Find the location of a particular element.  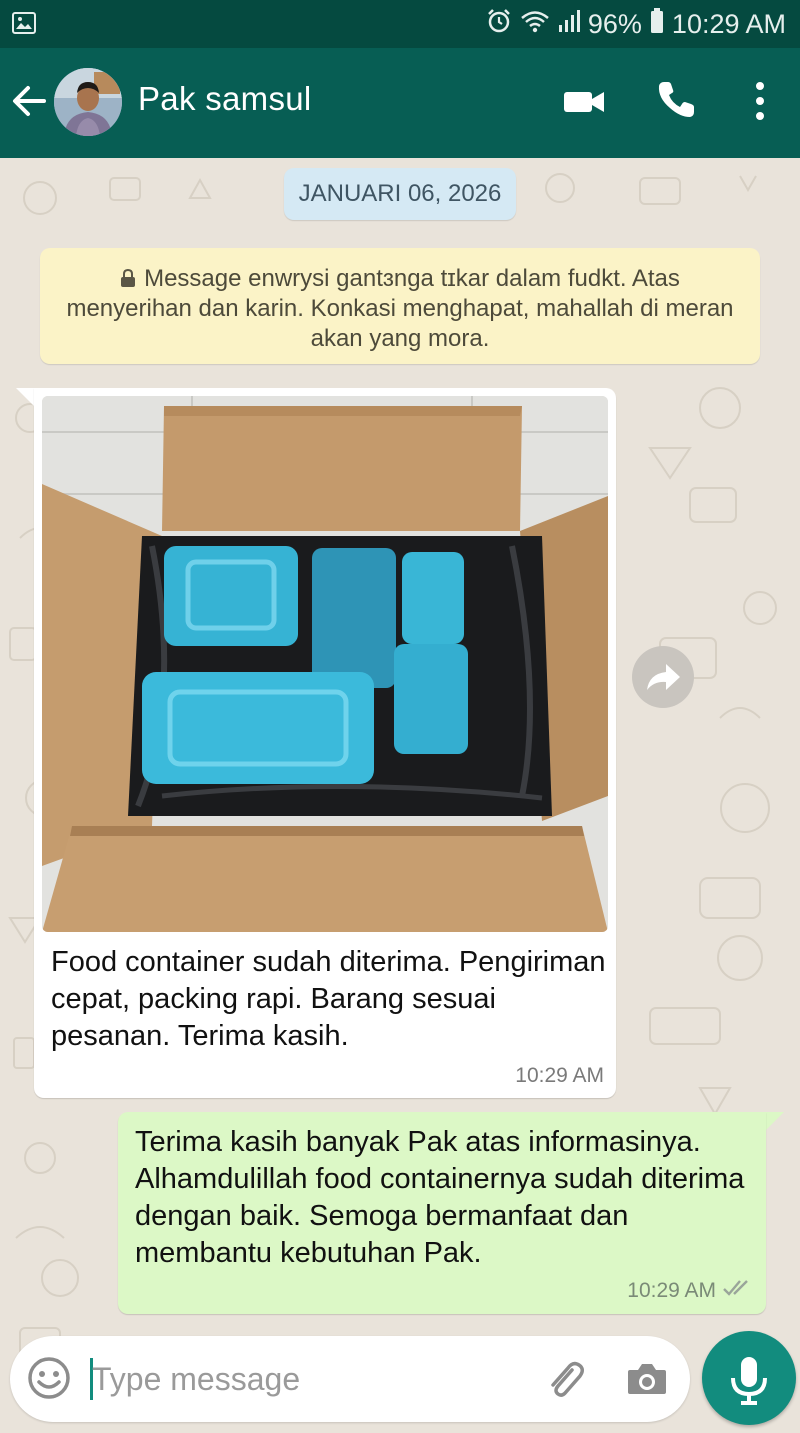

message-meta: 10:29 AM is located at coordinates (689, 1291).